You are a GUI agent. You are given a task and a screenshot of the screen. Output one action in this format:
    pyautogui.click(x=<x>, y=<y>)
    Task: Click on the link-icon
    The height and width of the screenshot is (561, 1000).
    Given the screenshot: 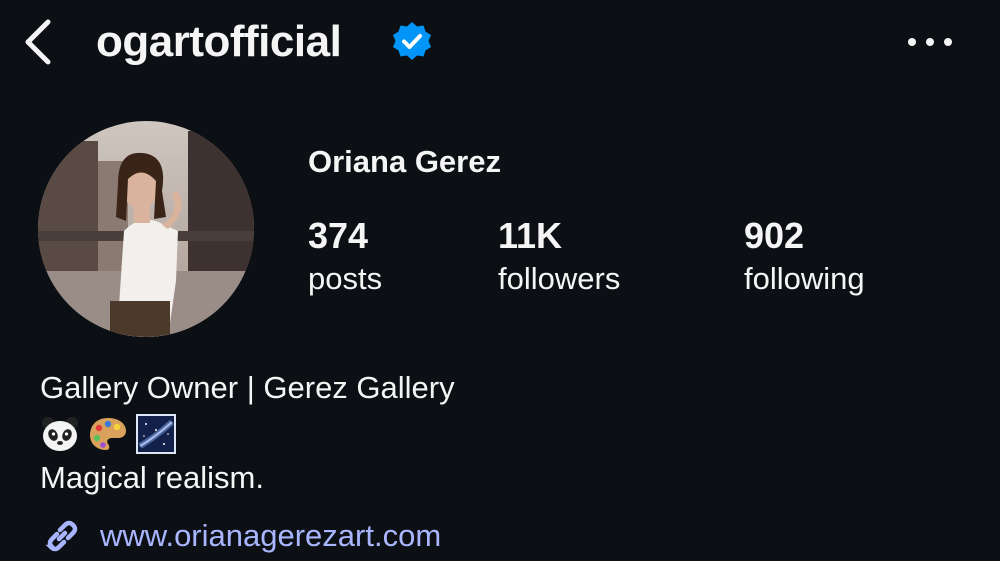 What is the action you would take?
    pyautogui.click(x=61, y=536)
    